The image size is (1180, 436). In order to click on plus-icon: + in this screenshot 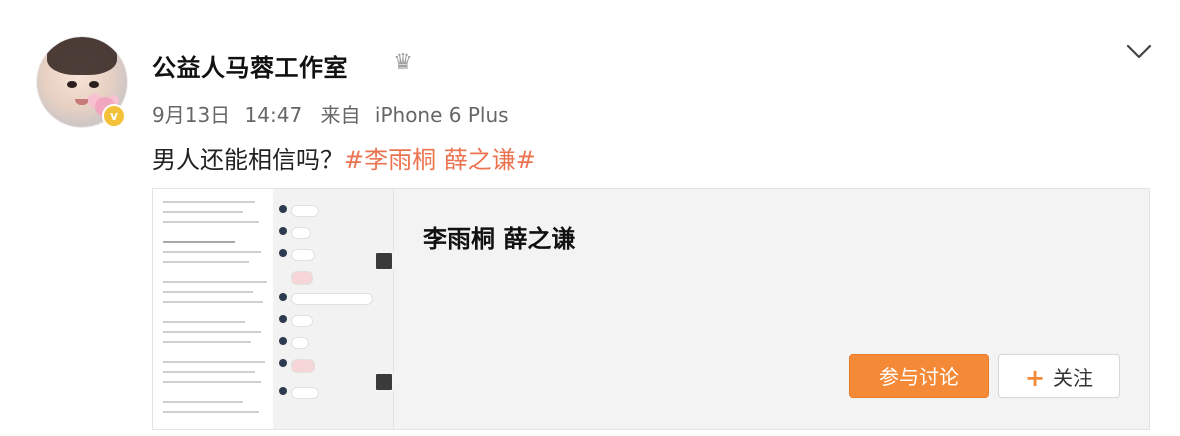, I will do `click(1035, 378)`.